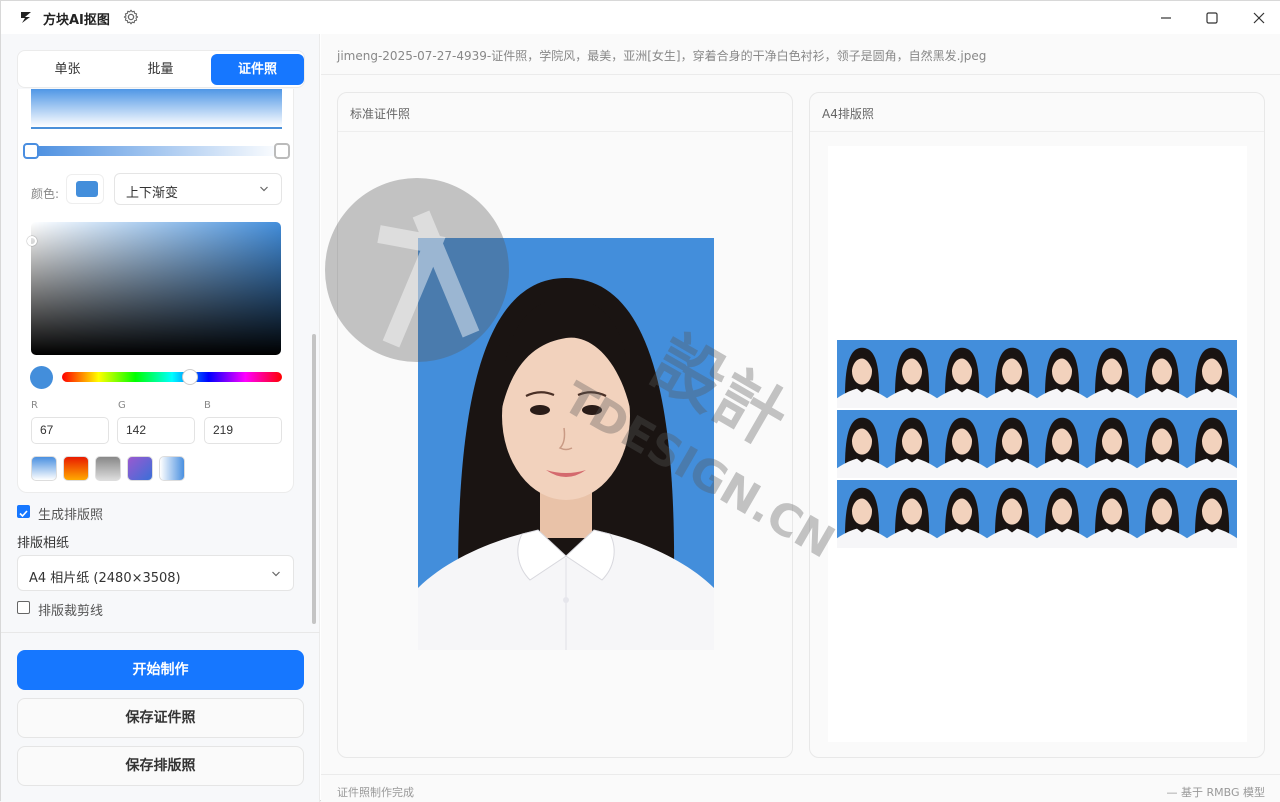  I want to click on b-label: B, so click(207, 405).